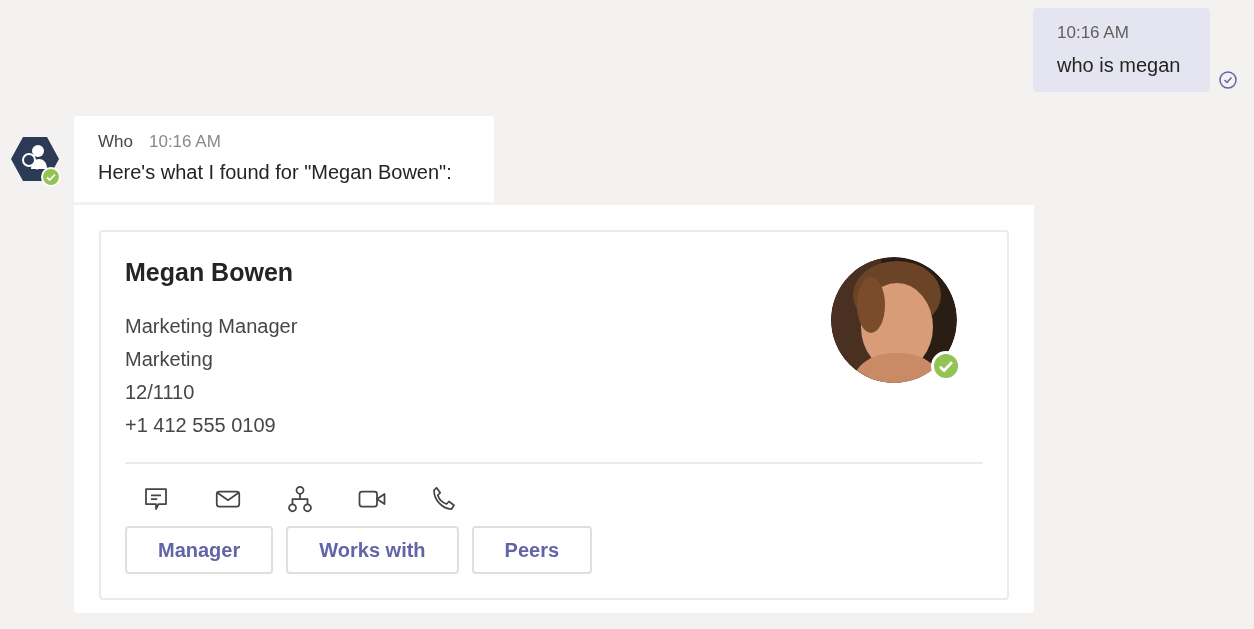 The image size is (1254, 629). Describe the element at coordinates (201, 425) in the screenshot. I see `contact-detail: +1 412 555 0109` at that location.